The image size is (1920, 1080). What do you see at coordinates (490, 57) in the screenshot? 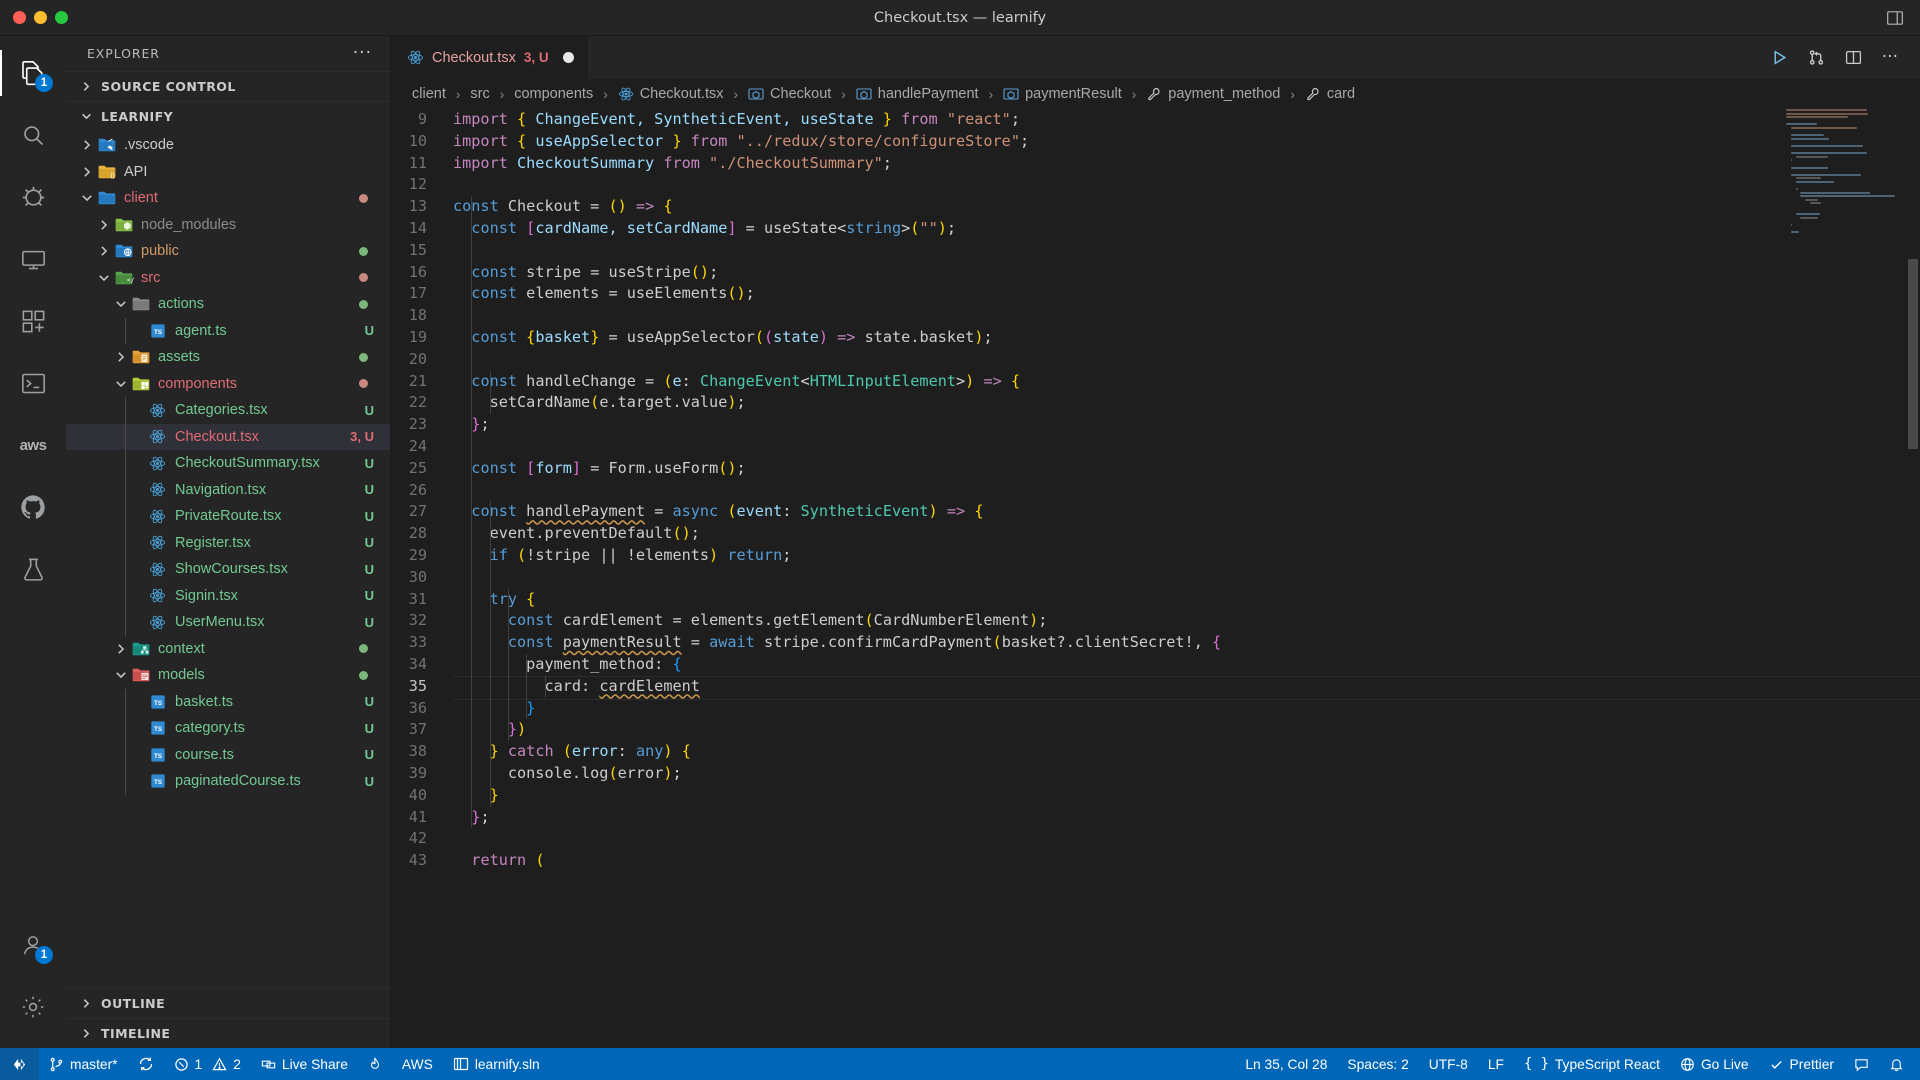
I see `tab-checkout-tsx: Checkout.tsx 3, U` at bounding box center [490, 57].